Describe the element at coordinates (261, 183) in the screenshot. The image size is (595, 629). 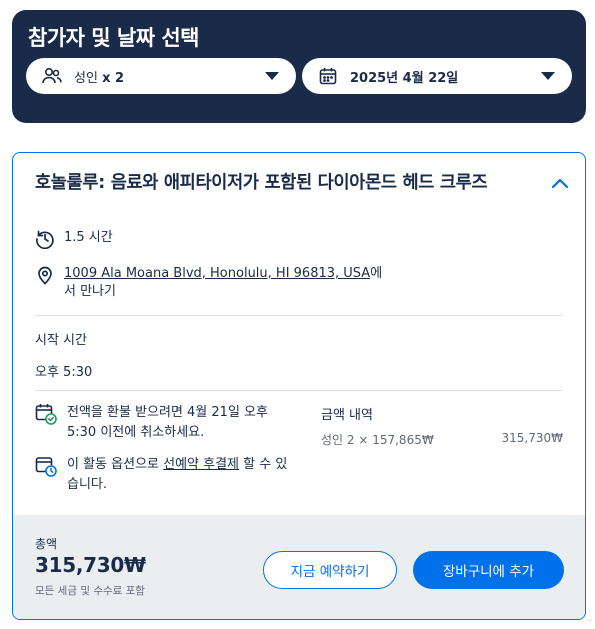
I see `option-title: 호놀룰루: 음료와 애피타이저가 포함된 다이아몬드 헤드 크루즈` at that location.